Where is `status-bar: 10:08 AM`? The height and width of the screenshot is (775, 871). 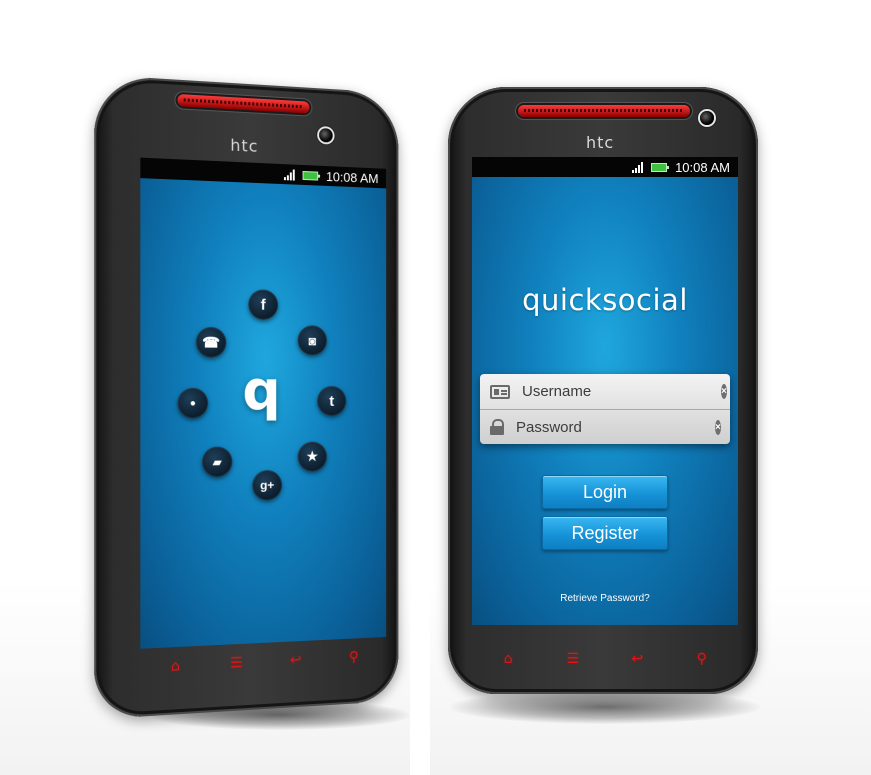 status-bar: 10:08 AM is located at coordinates (605, 167).